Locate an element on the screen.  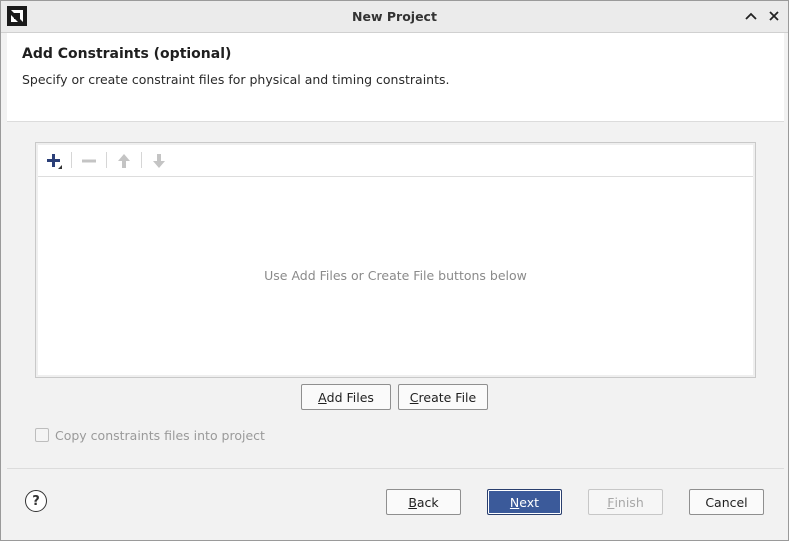
footer-divider is located at coordinates (395, 468).